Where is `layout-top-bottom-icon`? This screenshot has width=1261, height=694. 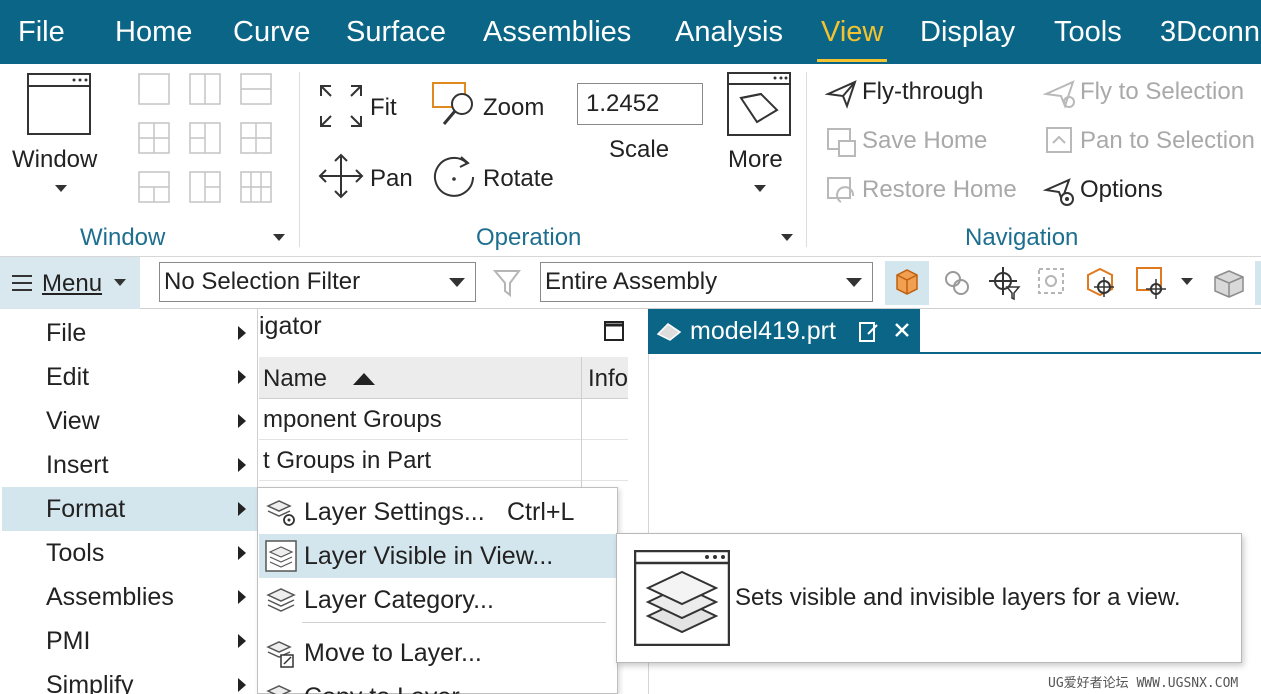
layout-top-bottom-icon is located at coordinates (154, 187).